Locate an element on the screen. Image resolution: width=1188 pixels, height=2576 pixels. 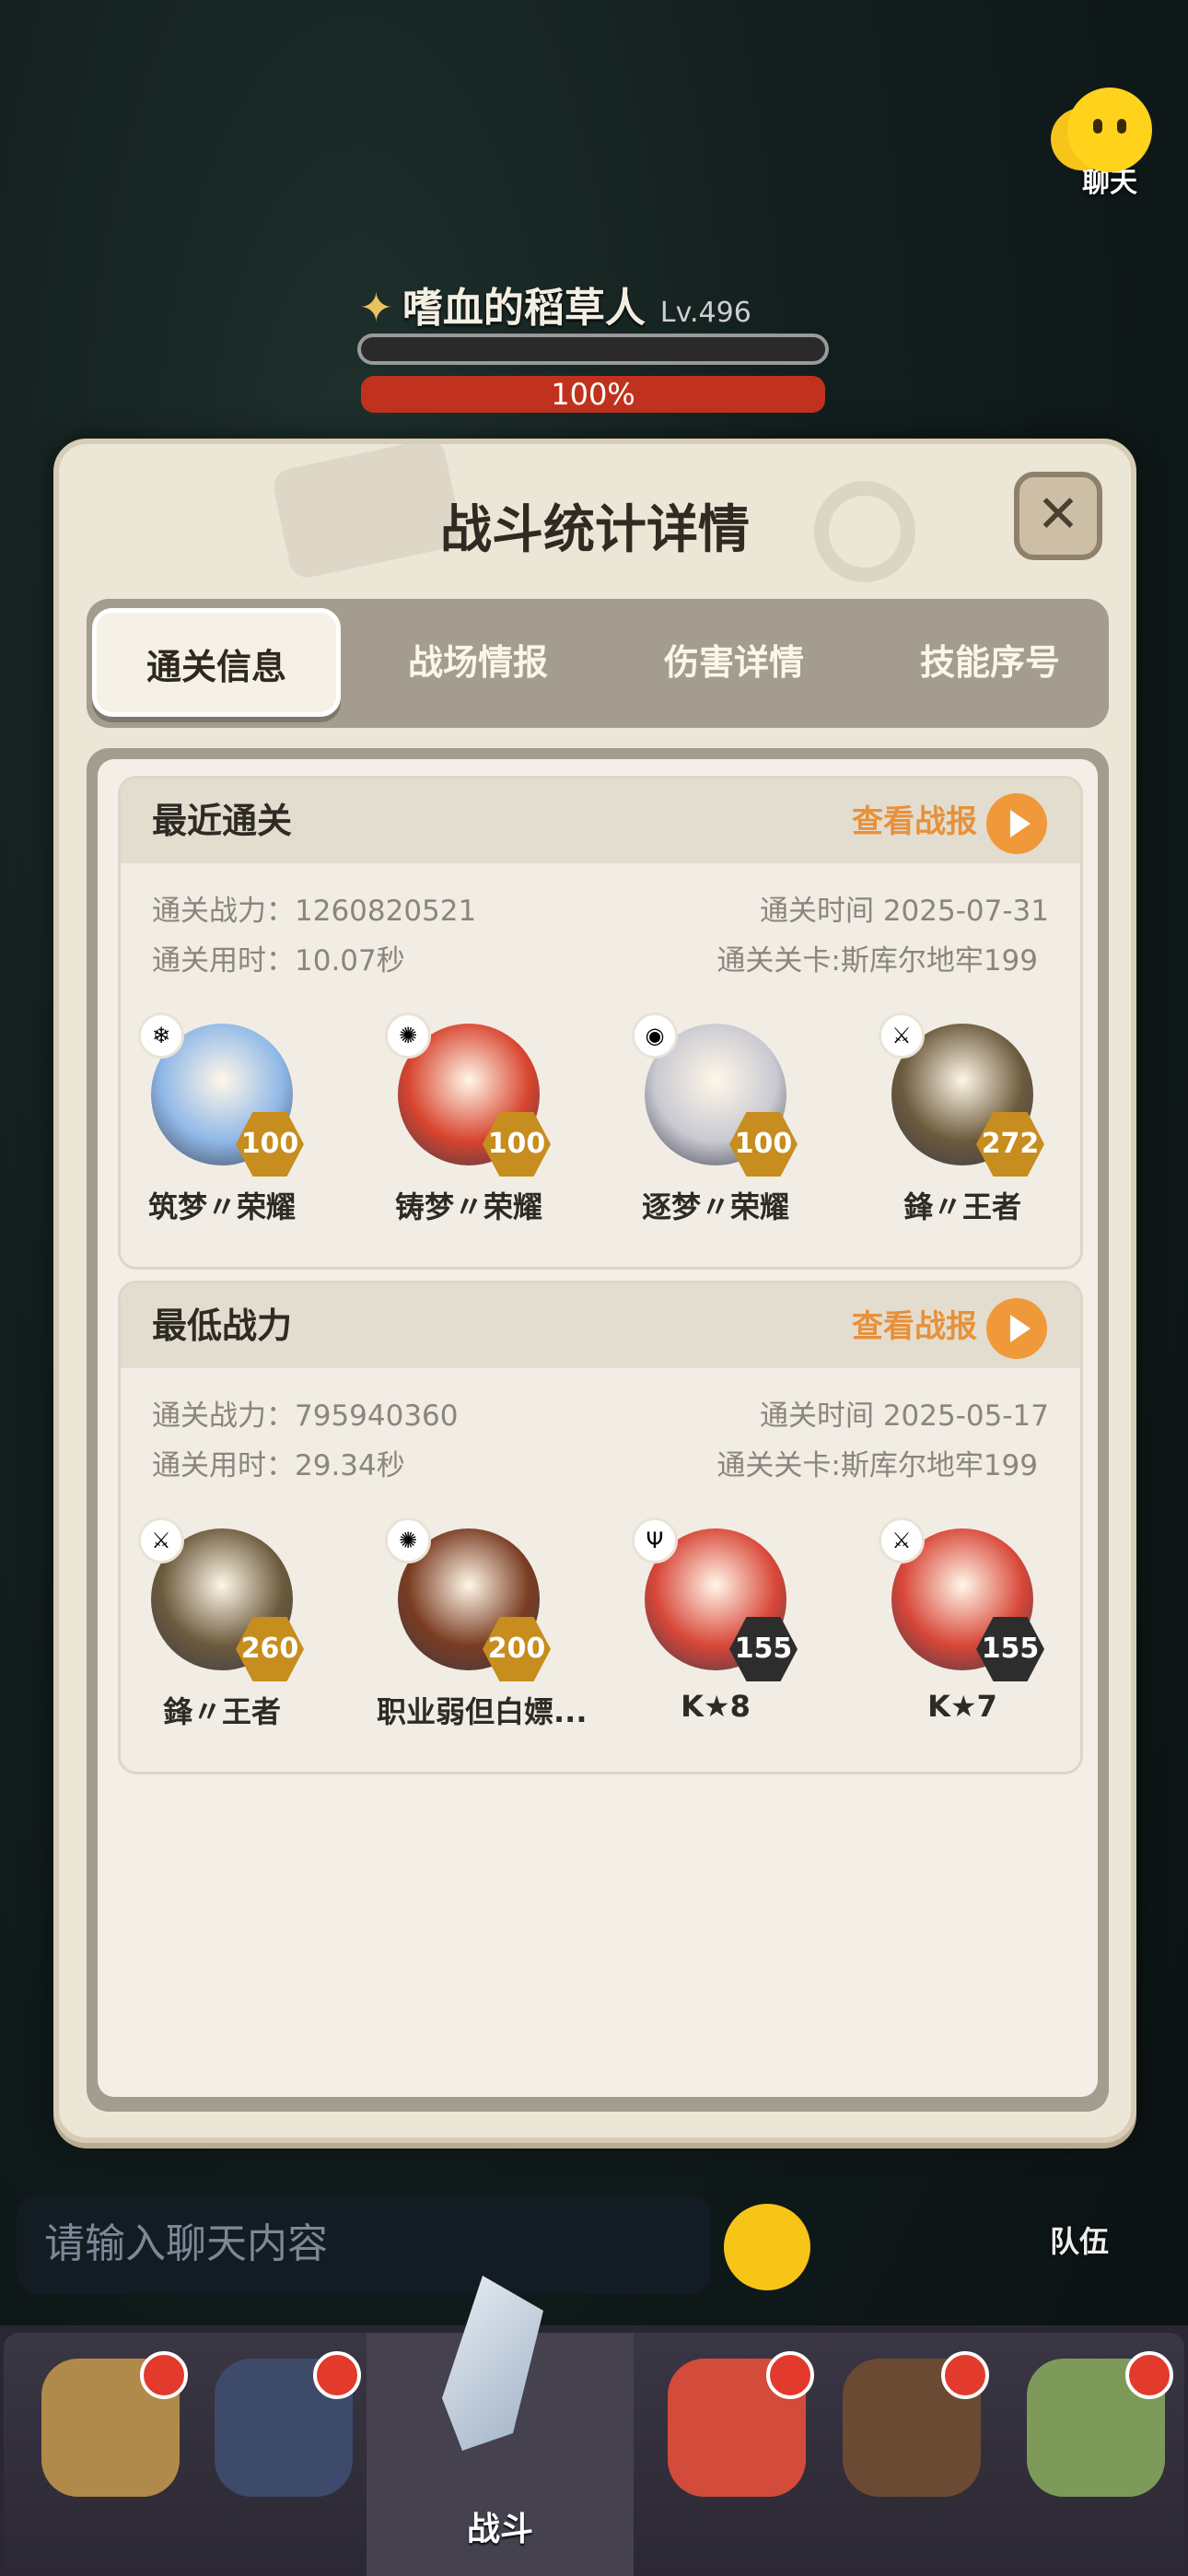
modal-title: 战斗统计详情 is located at coordinates (595, 530).